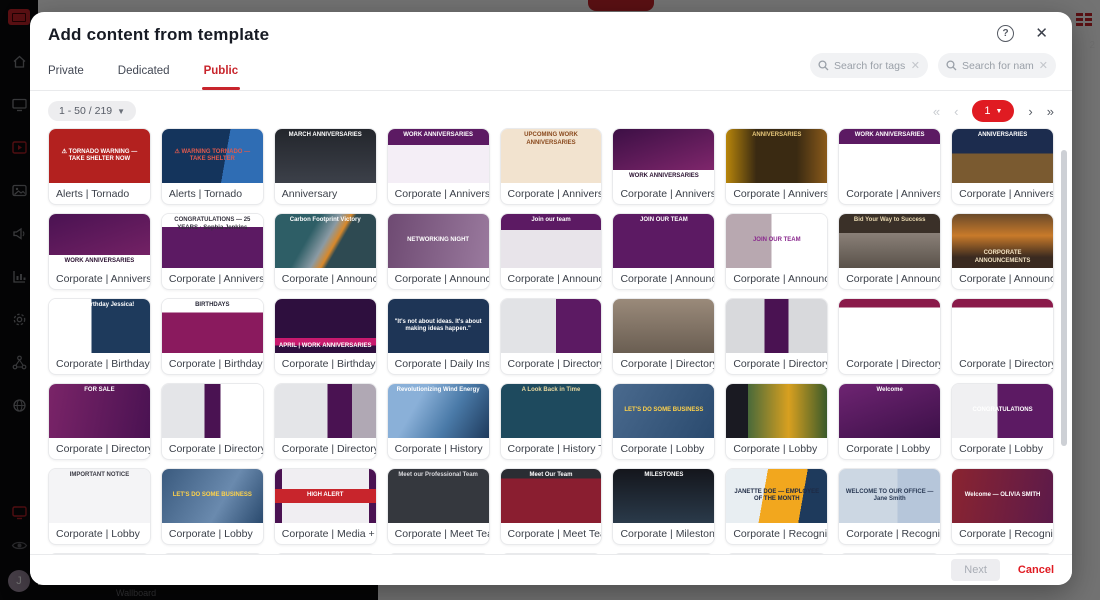 The height and width of the screenshot is (600, 1100). What do you see at coordinates (159, 34) in the screenshot?
I see `modal-title: Add content from template` at bounding box center [159, 34].